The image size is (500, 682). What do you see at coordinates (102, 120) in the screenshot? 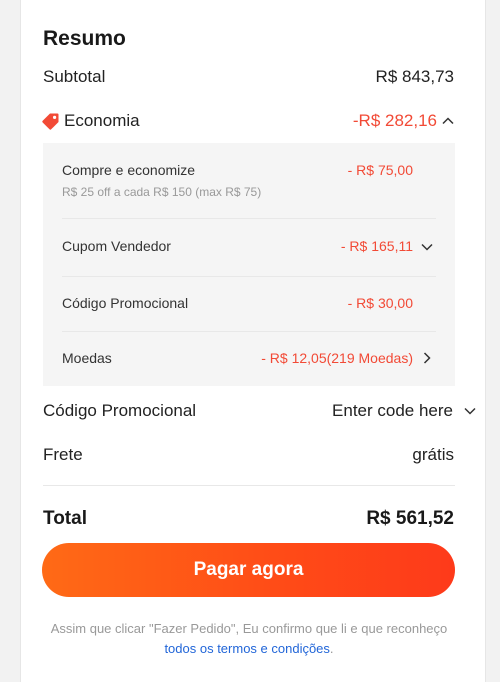
I see `savings-label: Economia` at bounding box center [102, 120].